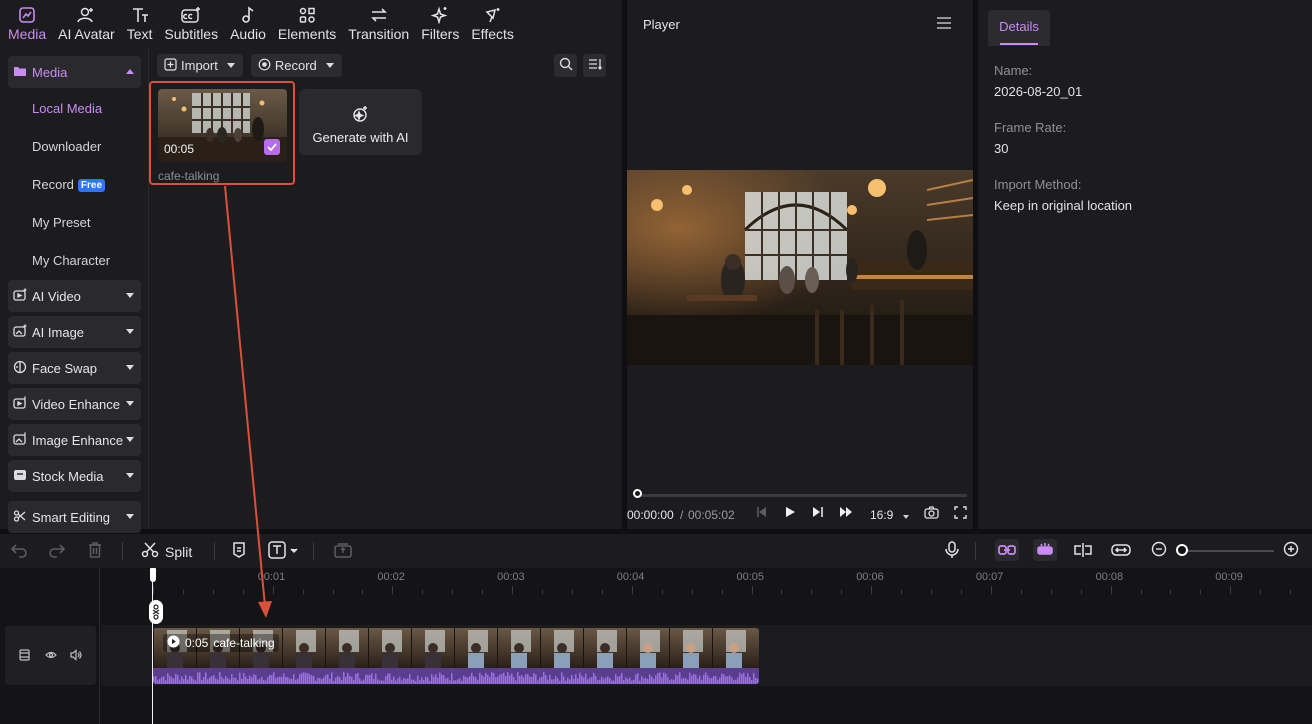 The height and width of the screenshot is (724, 1312). I want to click on sidebar-item-video-enhance: Video Enhance, so click(74, 404).